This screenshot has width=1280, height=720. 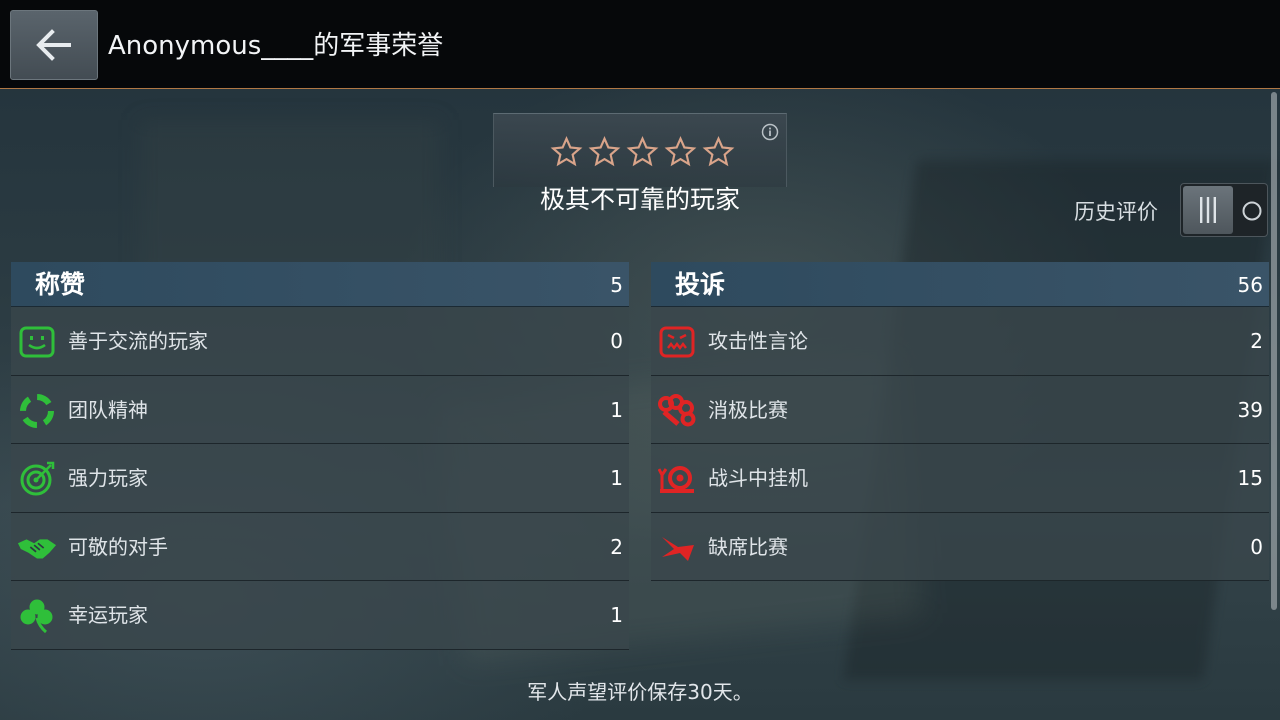 I want to click on complaint-label: 战斗中挂机, so click(x=758, y=478).